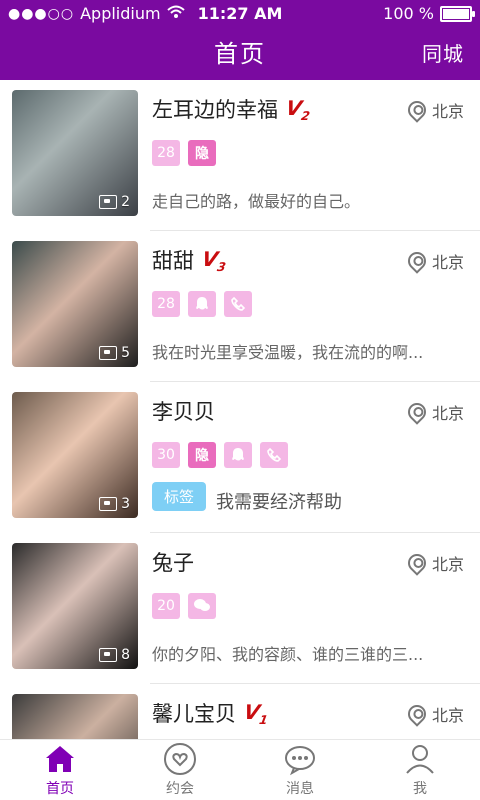 The height and width of the screenshot is (800, 480). I want to click on message-icon, so click(300, 759).